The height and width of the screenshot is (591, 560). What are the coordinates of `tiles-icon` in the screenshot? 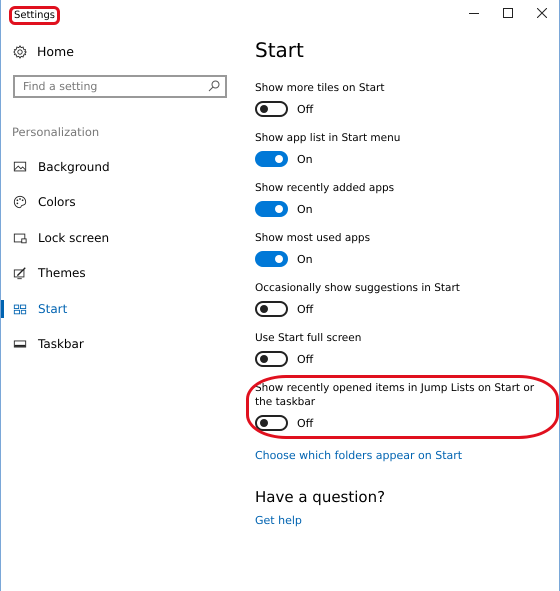 It's located at (20, 309).